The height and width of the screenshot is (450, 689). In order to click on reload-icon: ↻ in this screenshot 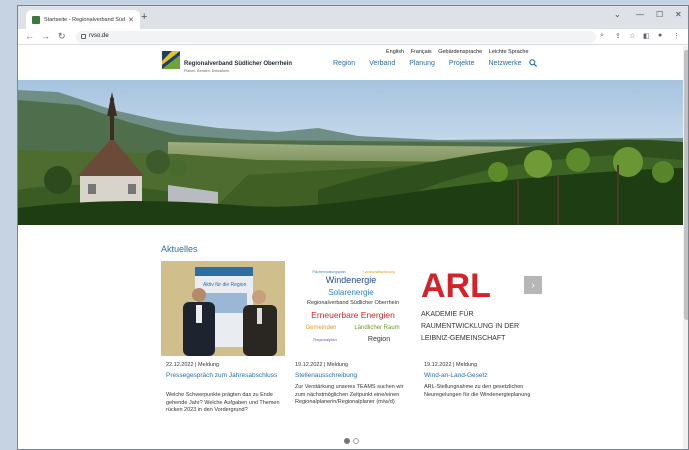, I will do `click(62, 36)`.